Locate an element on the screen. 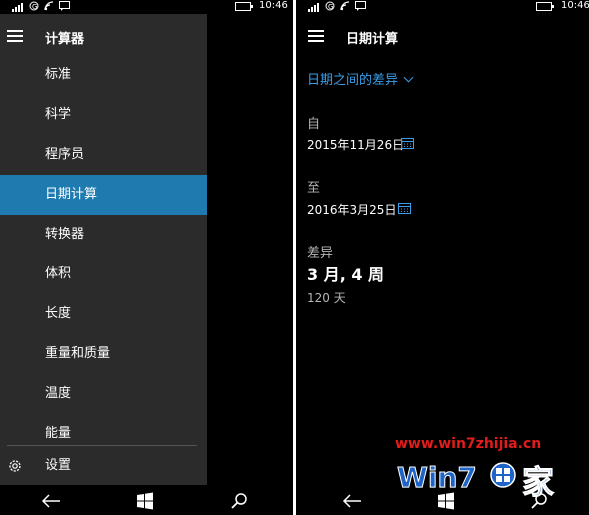 The image size is (589, 515). navigation-bar is located at coordinates (146, 500).